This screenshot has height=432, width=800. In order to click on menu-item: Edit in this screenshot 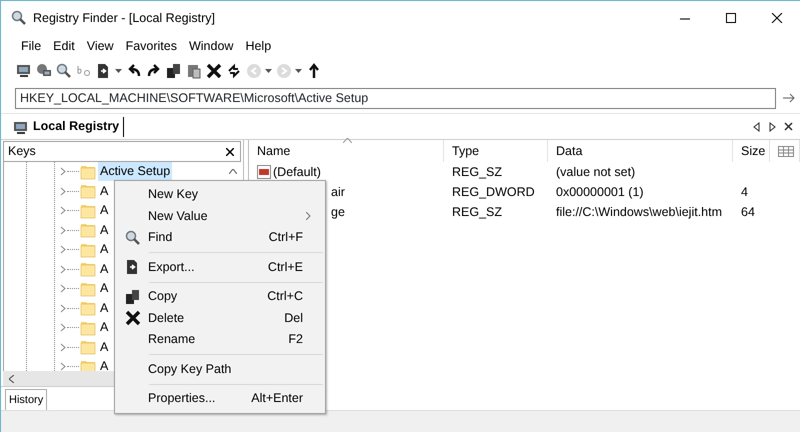, I will do `click(64, 46)`.